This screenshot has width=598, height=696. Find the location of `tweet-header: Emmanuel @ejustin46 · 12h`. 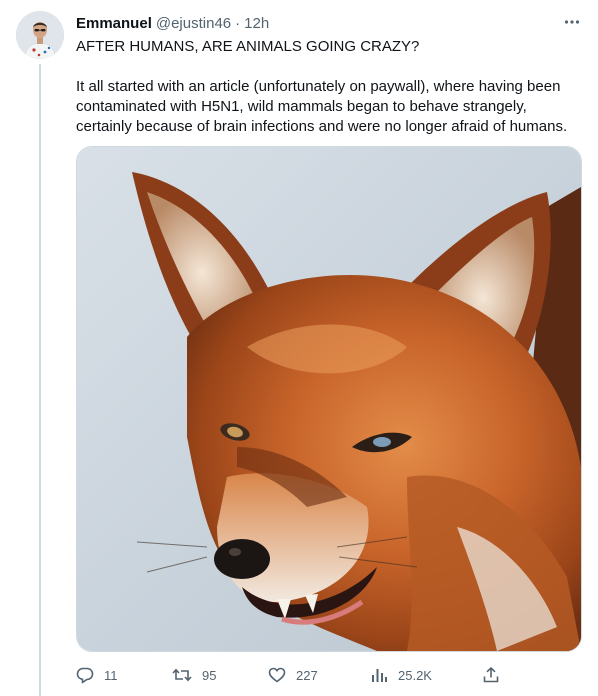

tweet-header: Emmanuel @ejustin46 · 12h is located at coordinates (172, 23).